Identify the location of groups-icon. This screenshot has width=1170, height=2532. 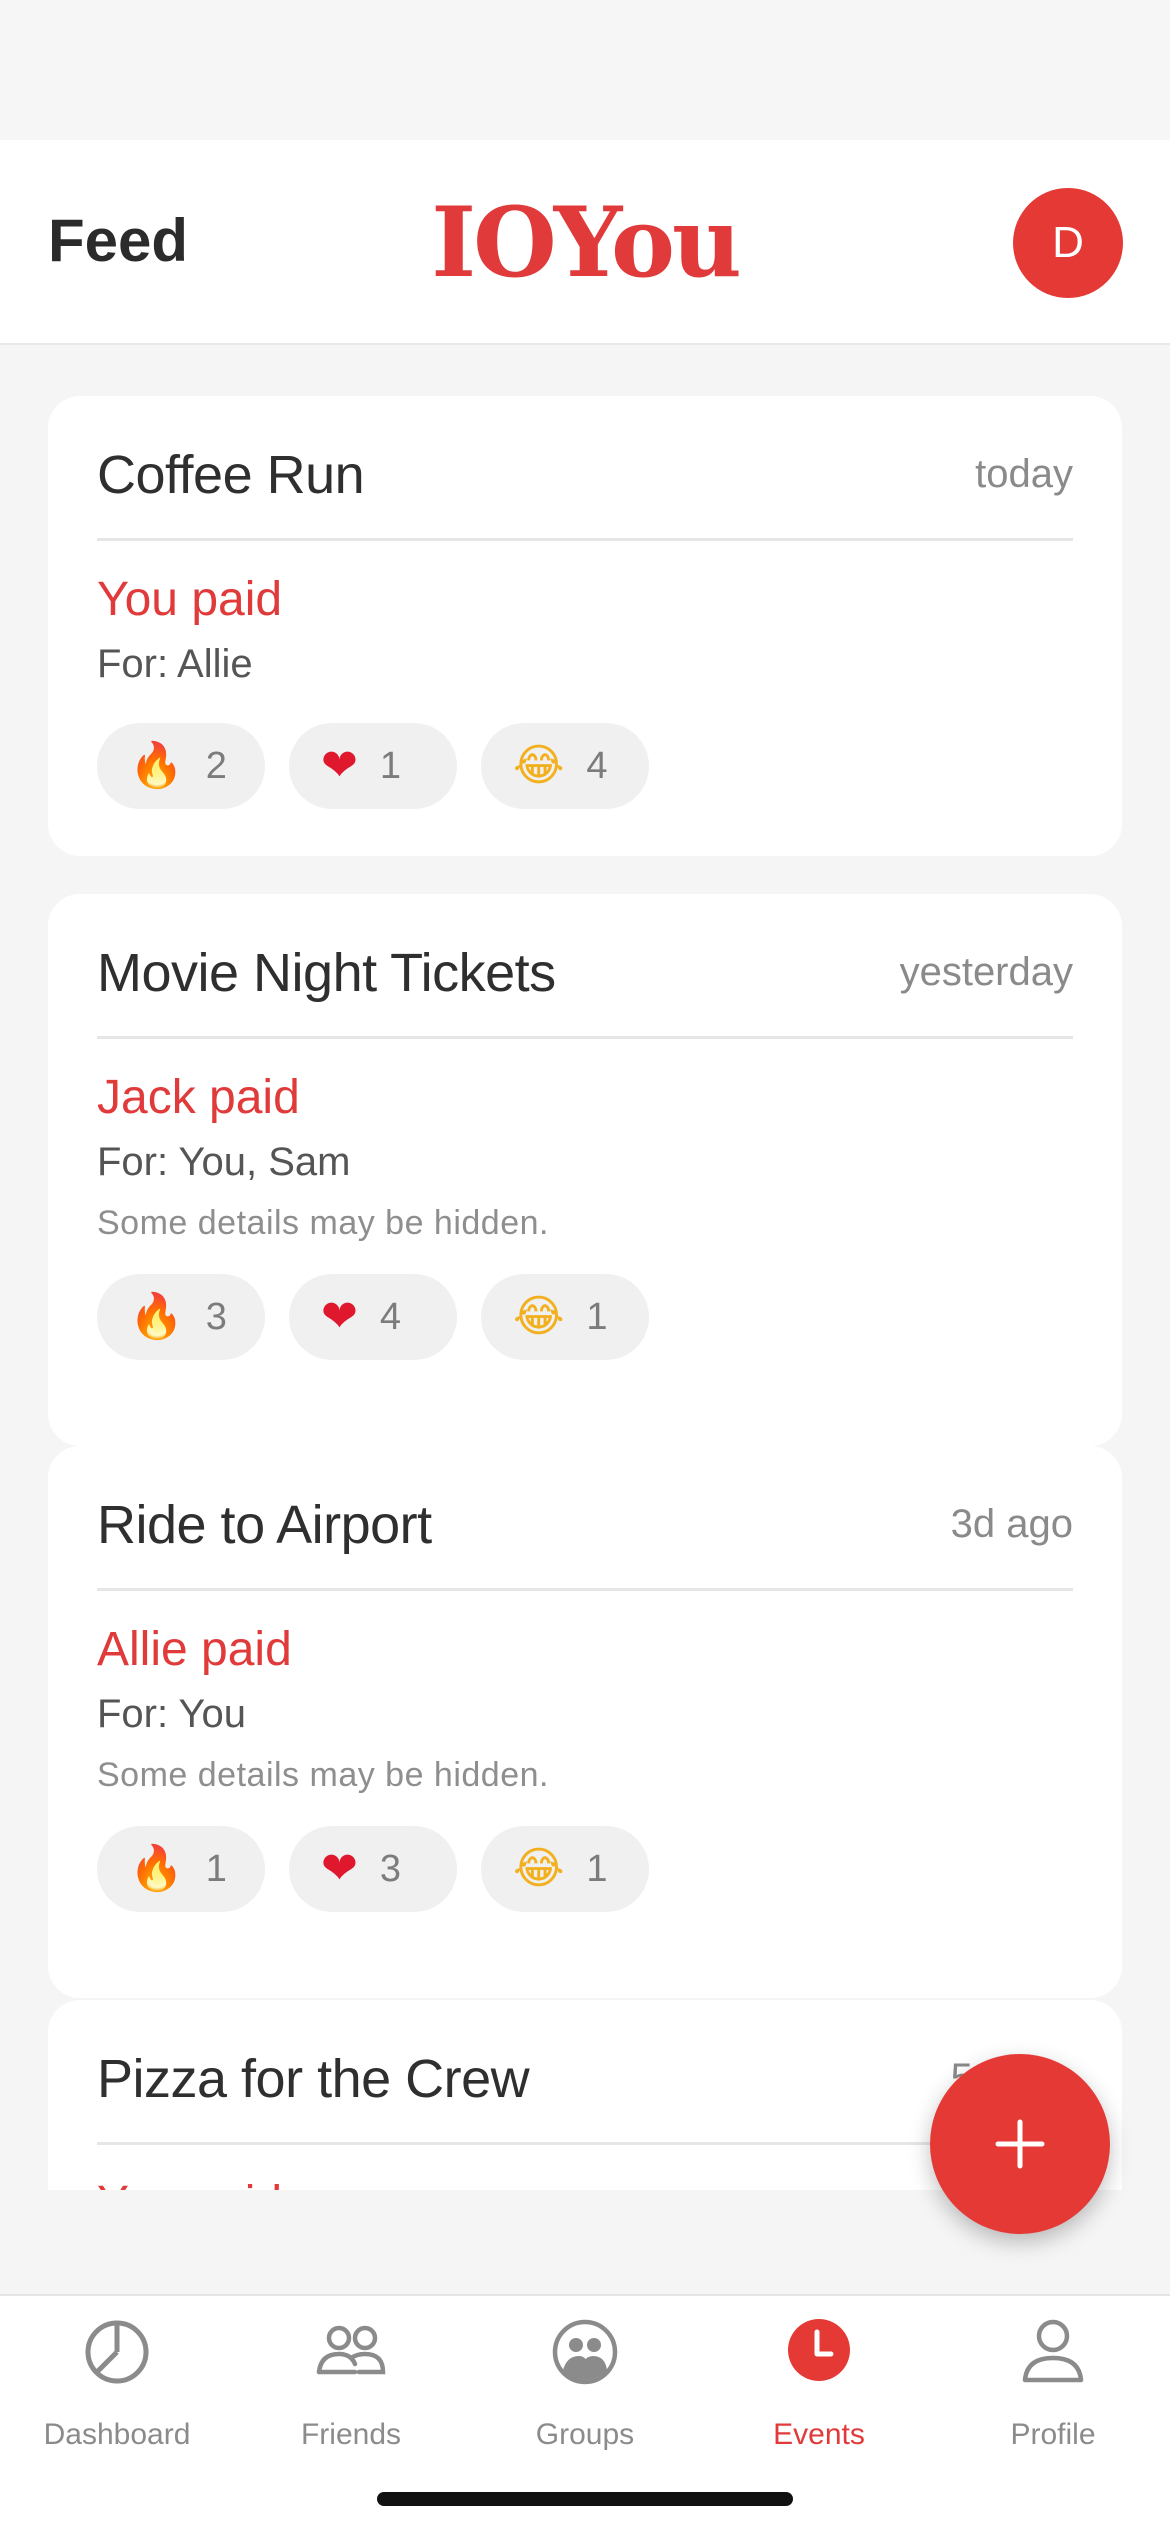
(585, 2352).